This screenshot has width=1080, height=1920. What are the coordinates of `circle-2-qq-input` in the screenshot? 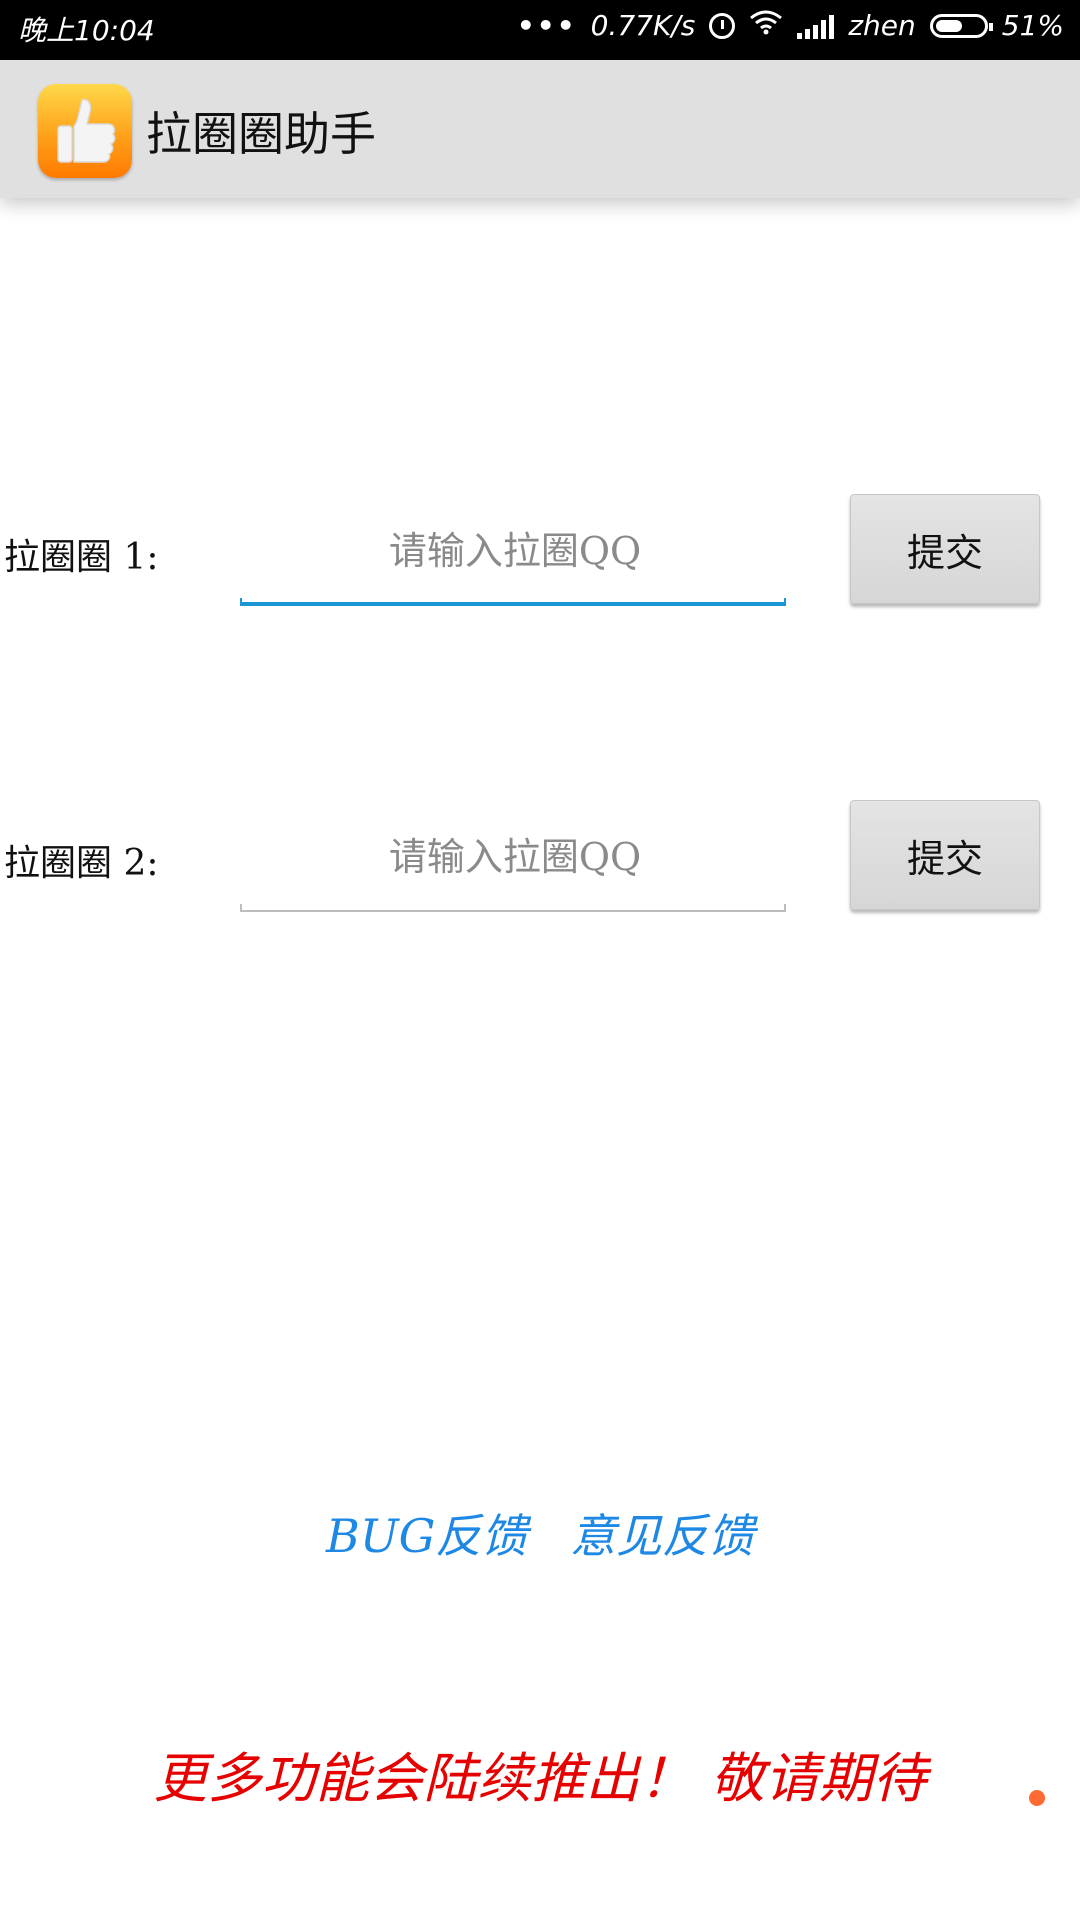 It's located at (515, 857).